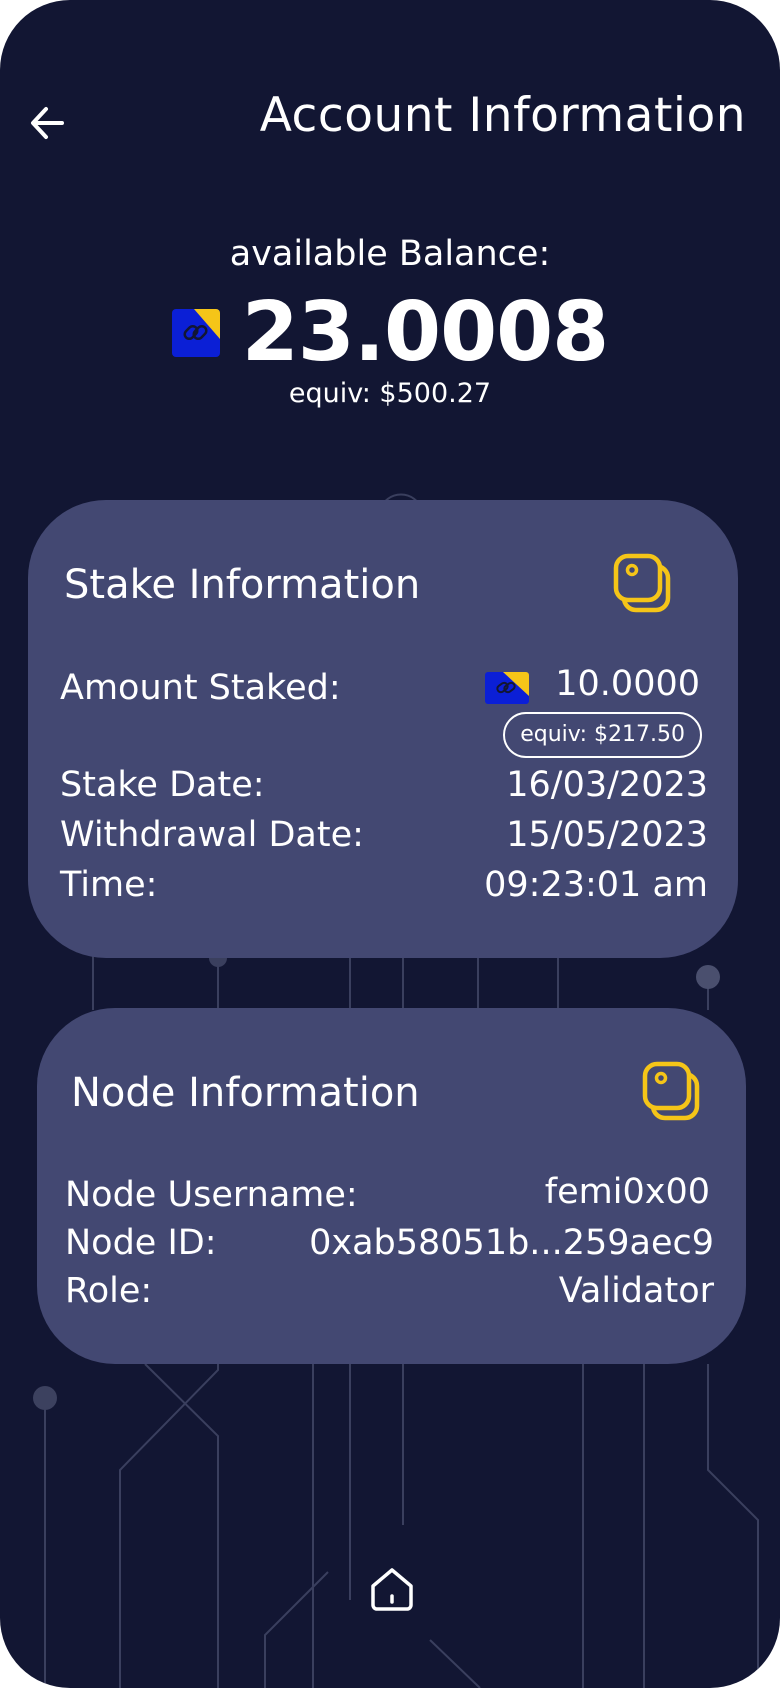 The height and width of the screenshot is (1688, 780). I want to click on time-value: 09:23:01 am, so click(596, 885).